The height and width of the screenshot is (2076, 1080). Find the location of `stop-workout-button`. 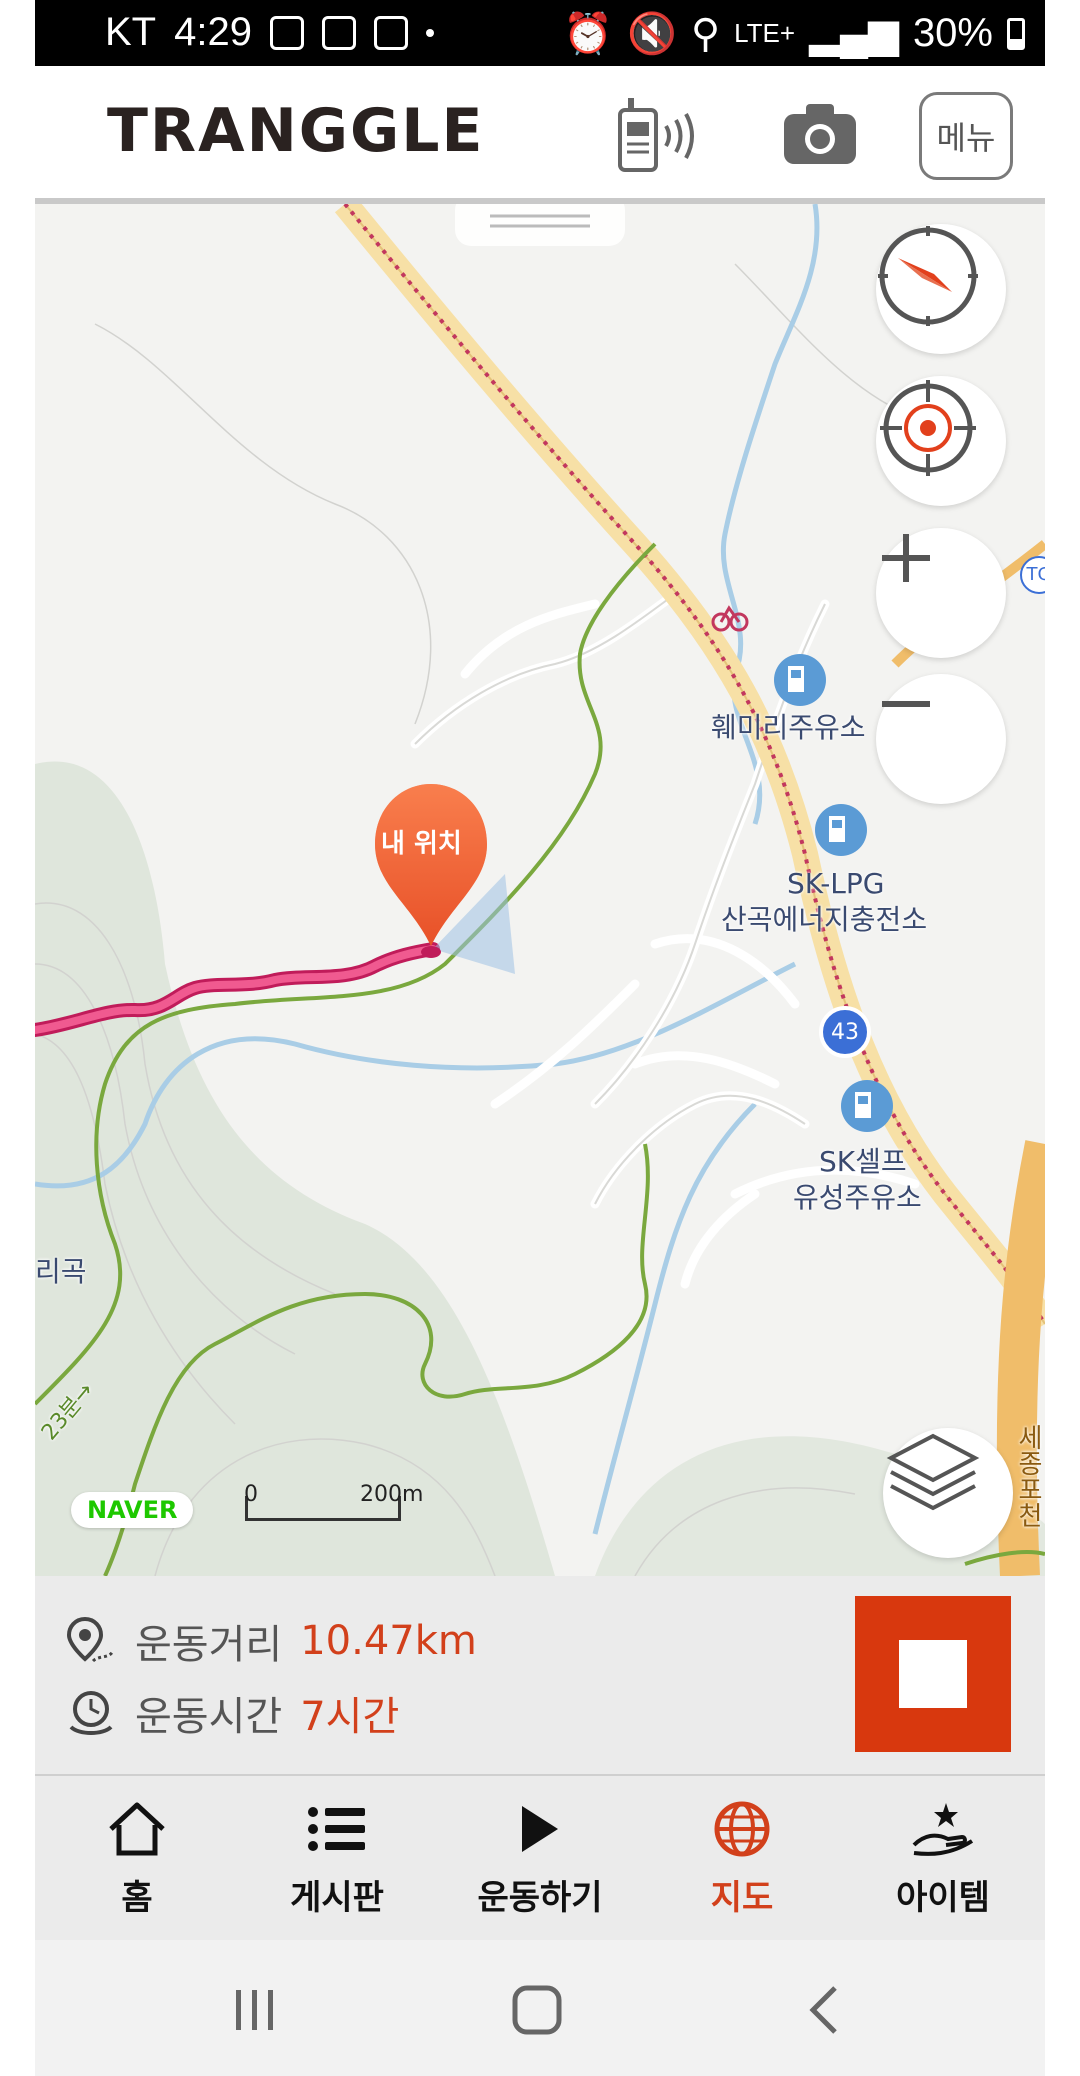

stop-workout-button is located at coordinates (933, 1674).